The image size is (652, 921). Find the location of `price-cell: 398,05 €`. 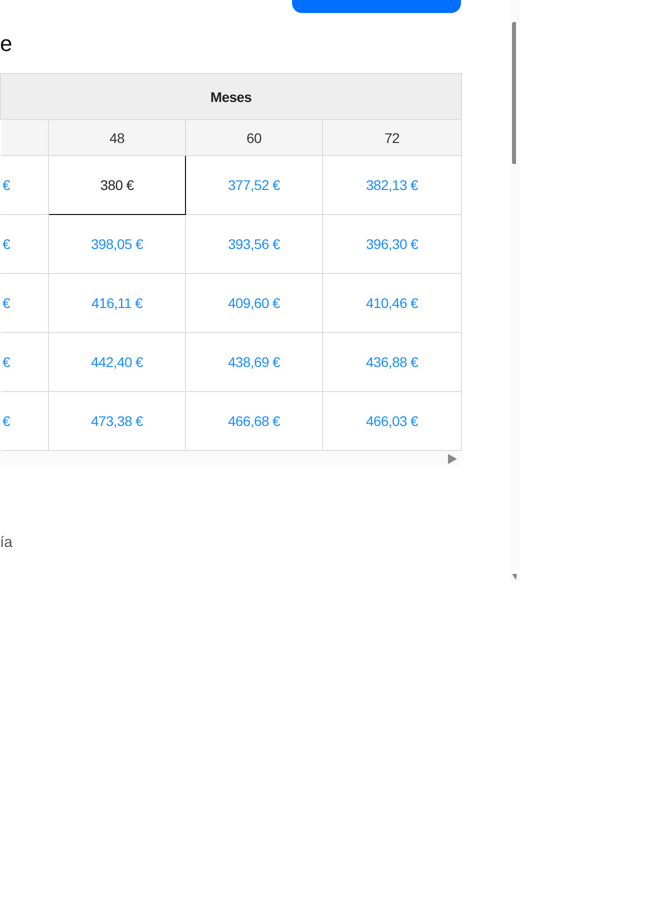

price-cell: 398,05 € is located at coordinates (117, 244).